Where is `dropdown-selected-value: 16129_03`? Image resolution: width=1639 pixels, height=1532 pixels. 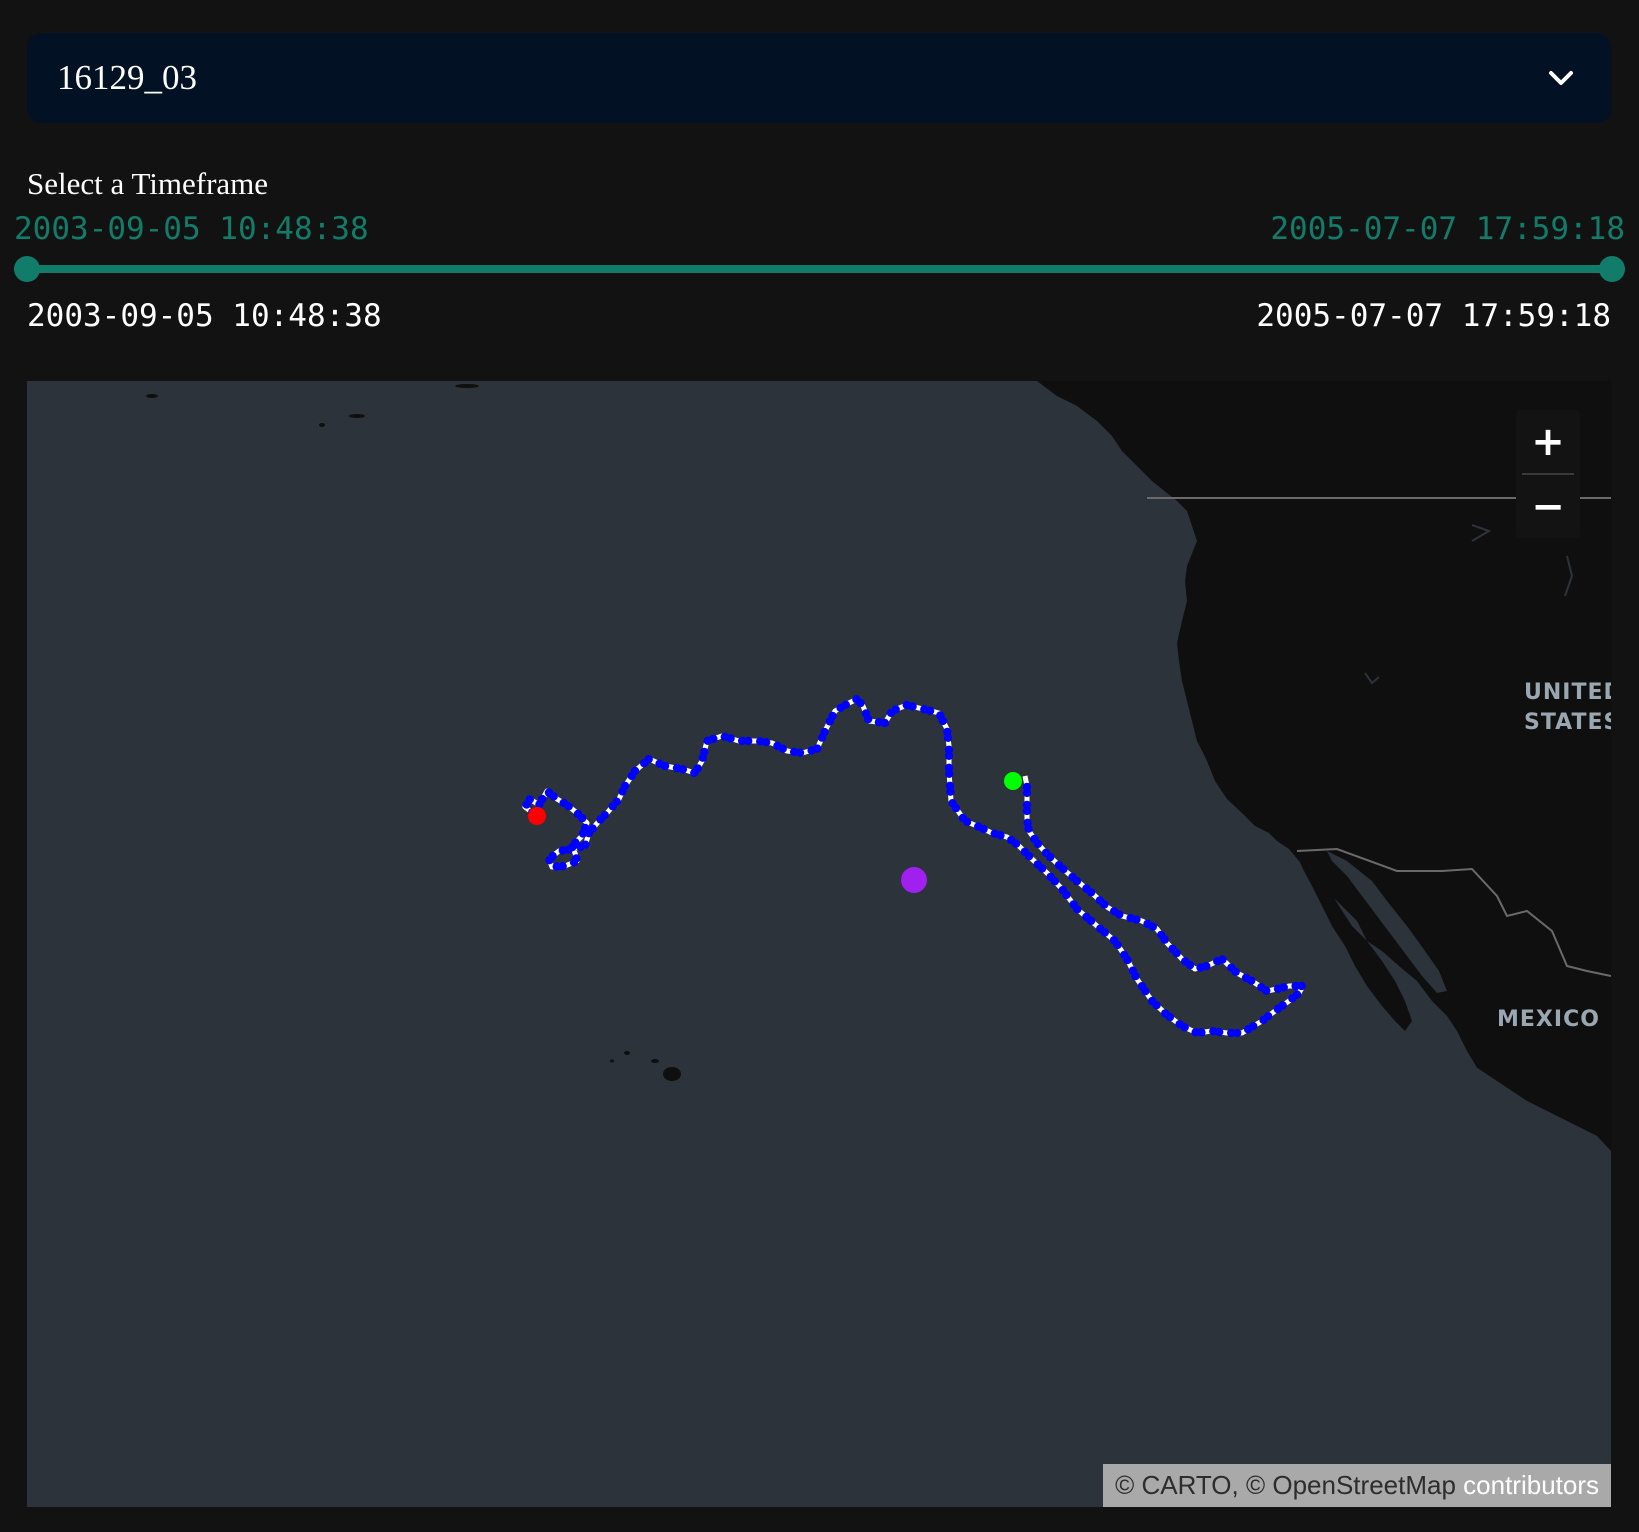 dropdown-selected-value: 16129_03 is located at coordinates (127, 77).